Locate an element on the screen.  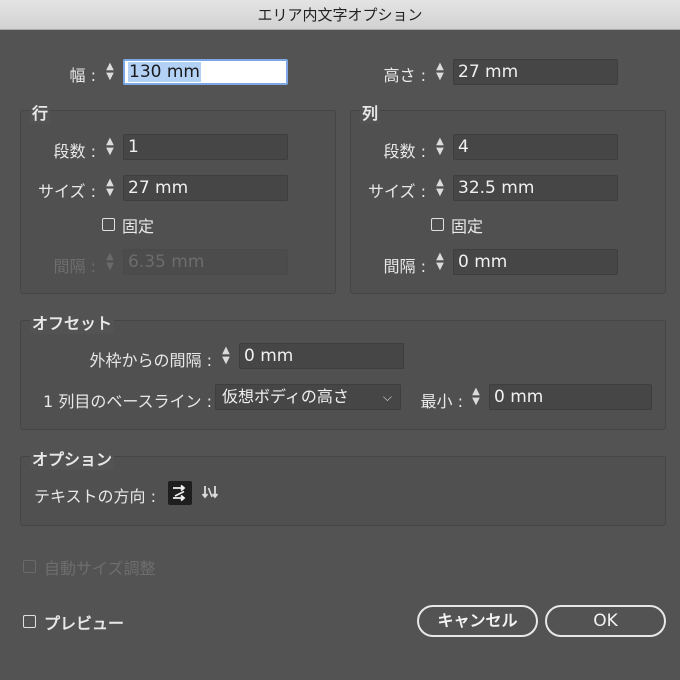
flow-vertical-icon is located at coordinates (210, 493).